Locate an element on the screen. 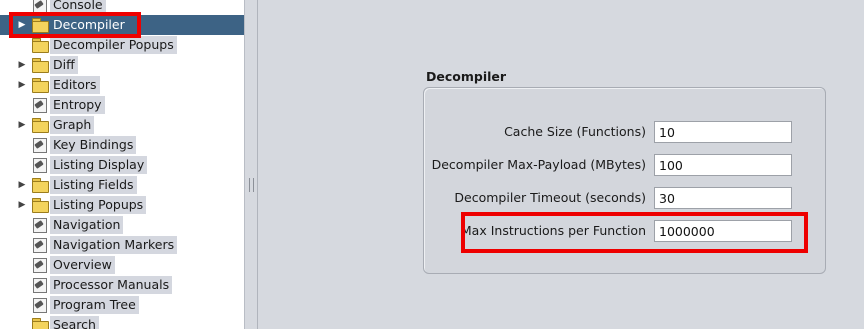  tree-item-label: Navigation is located at coordinates (87, 225).